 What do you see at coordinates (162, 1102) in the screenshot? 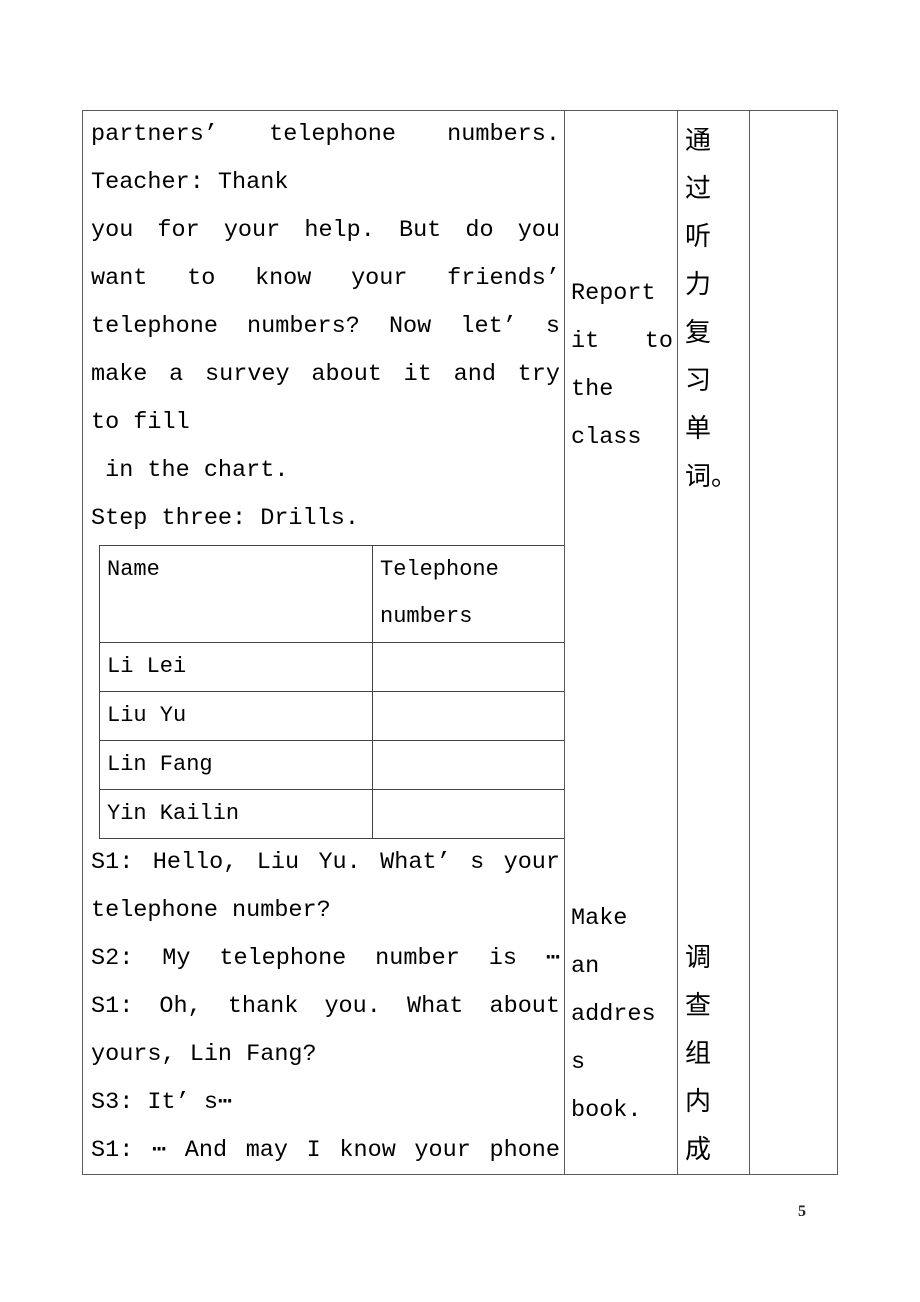
I see `content-line: S3: It’ s⋯` at bounding box center [162, 1102].